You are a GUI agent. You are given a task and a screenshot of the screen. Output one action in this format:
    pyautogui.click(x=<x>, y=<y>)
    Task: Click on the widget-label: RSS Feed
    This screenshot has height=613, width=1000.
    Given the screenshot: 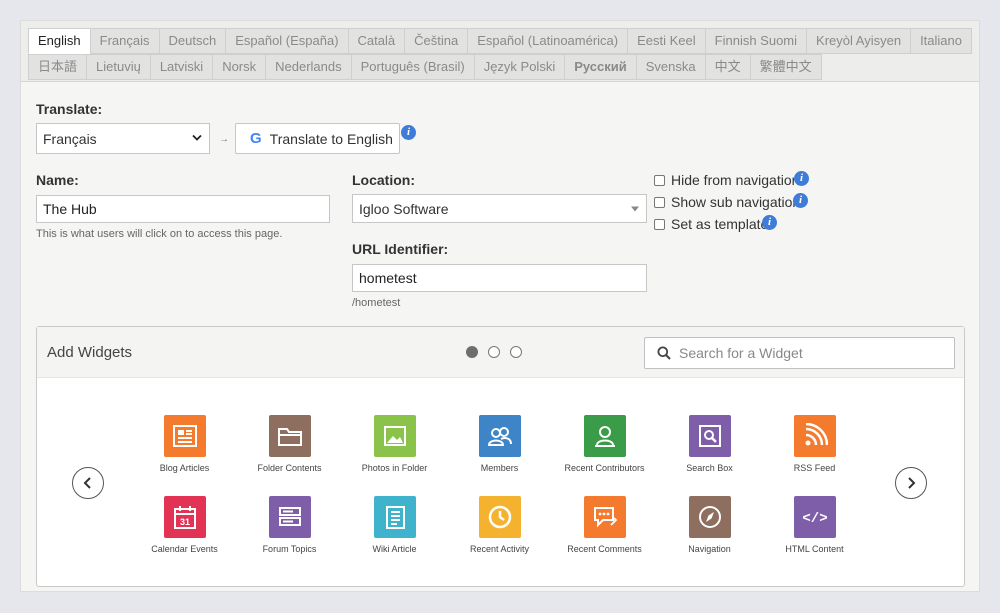 What is the action you would take?
    pyautogui.click(x=814, y=468)
    